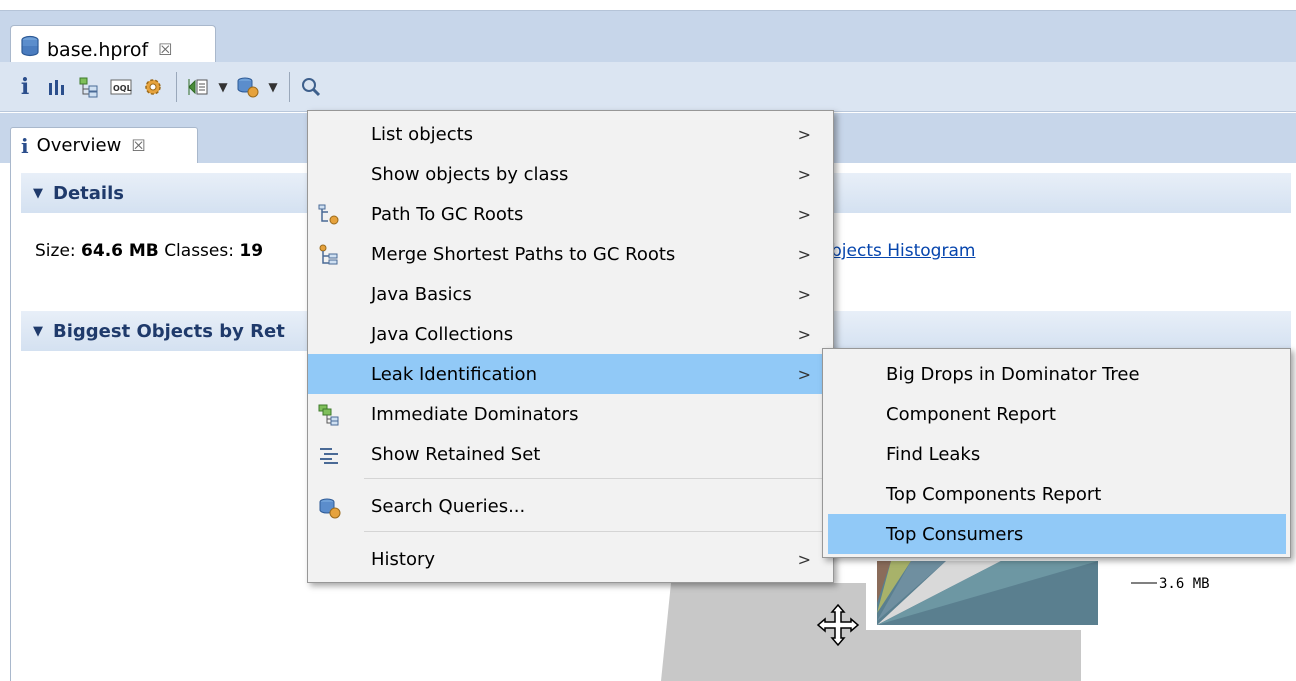 This screenshot has width=1296, height=681. I want to click on submenu-item-find-leaks: Find Leaks, so click(1057, 454).